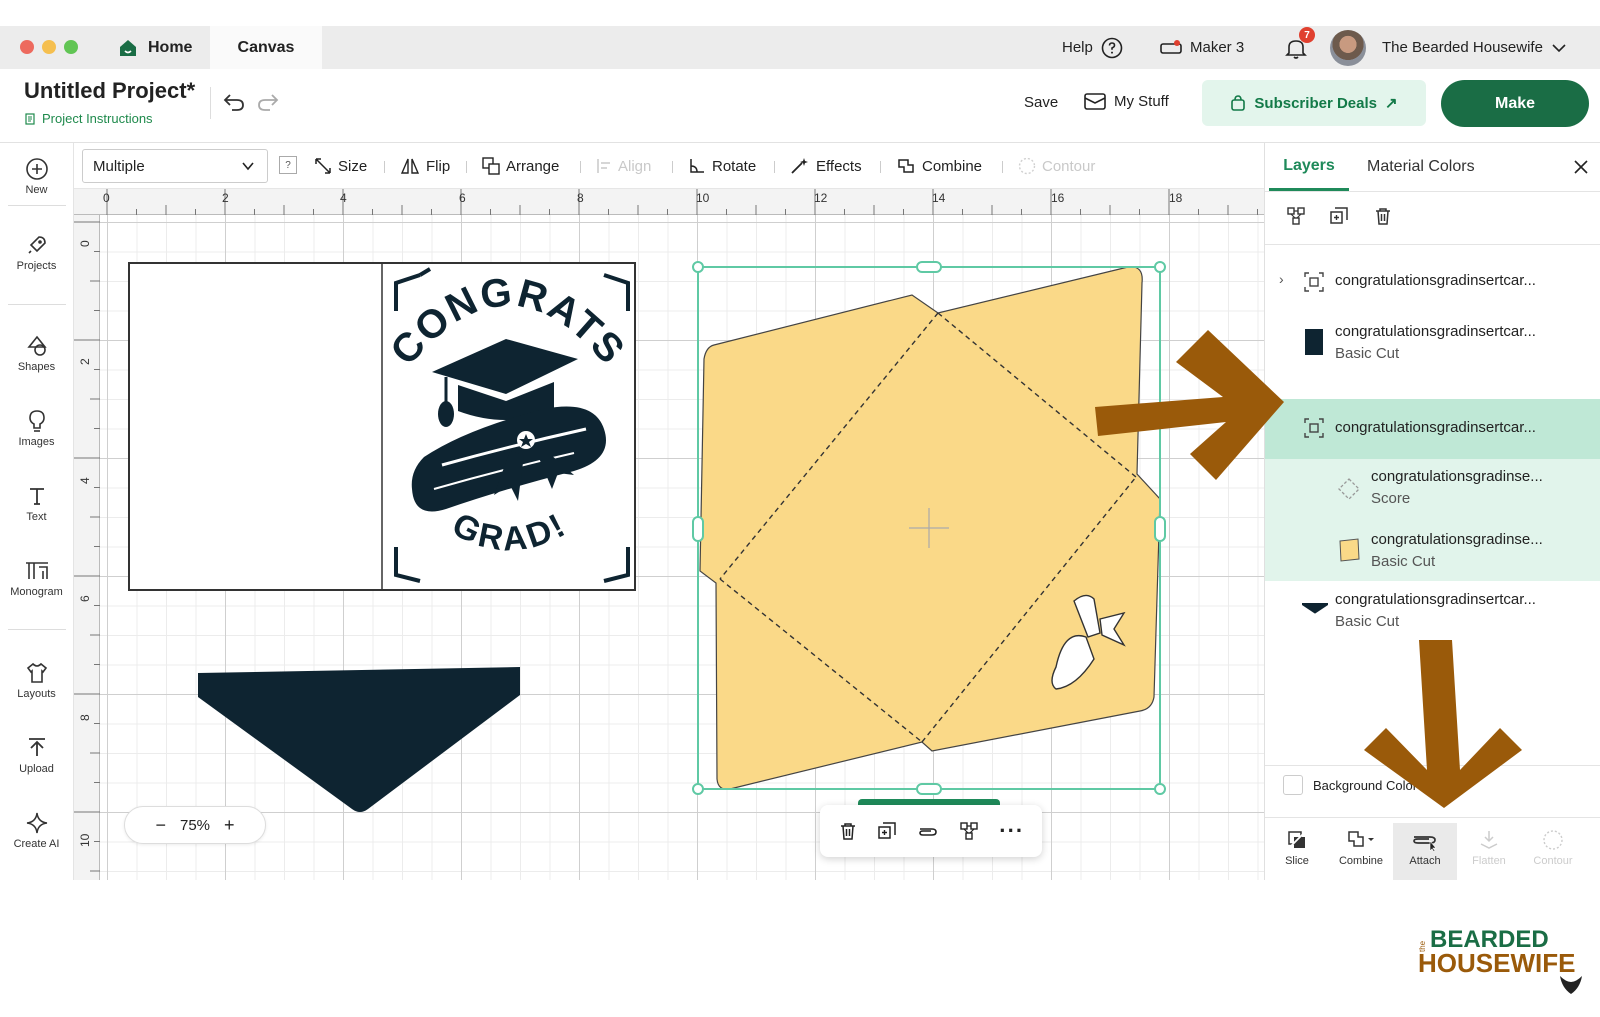 The image size is (1600, 1017). Describe the element at coordinates (1489, 851) in the screenshot. I see `flatten-button: Flatten` at that location.